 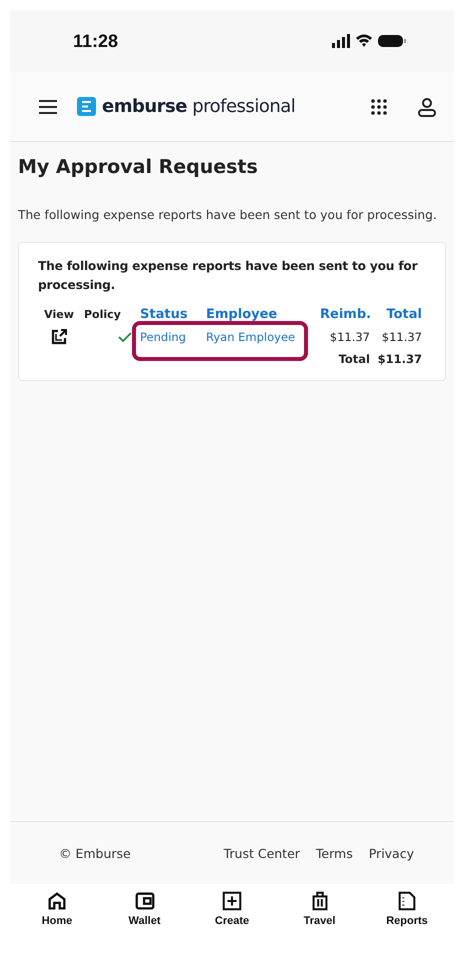 What do you see at coordinates (228, 215) in the screenshot?
I see `intro-text: The following expense reports have been sent to you for processing.` at bounding box center [228, 215].